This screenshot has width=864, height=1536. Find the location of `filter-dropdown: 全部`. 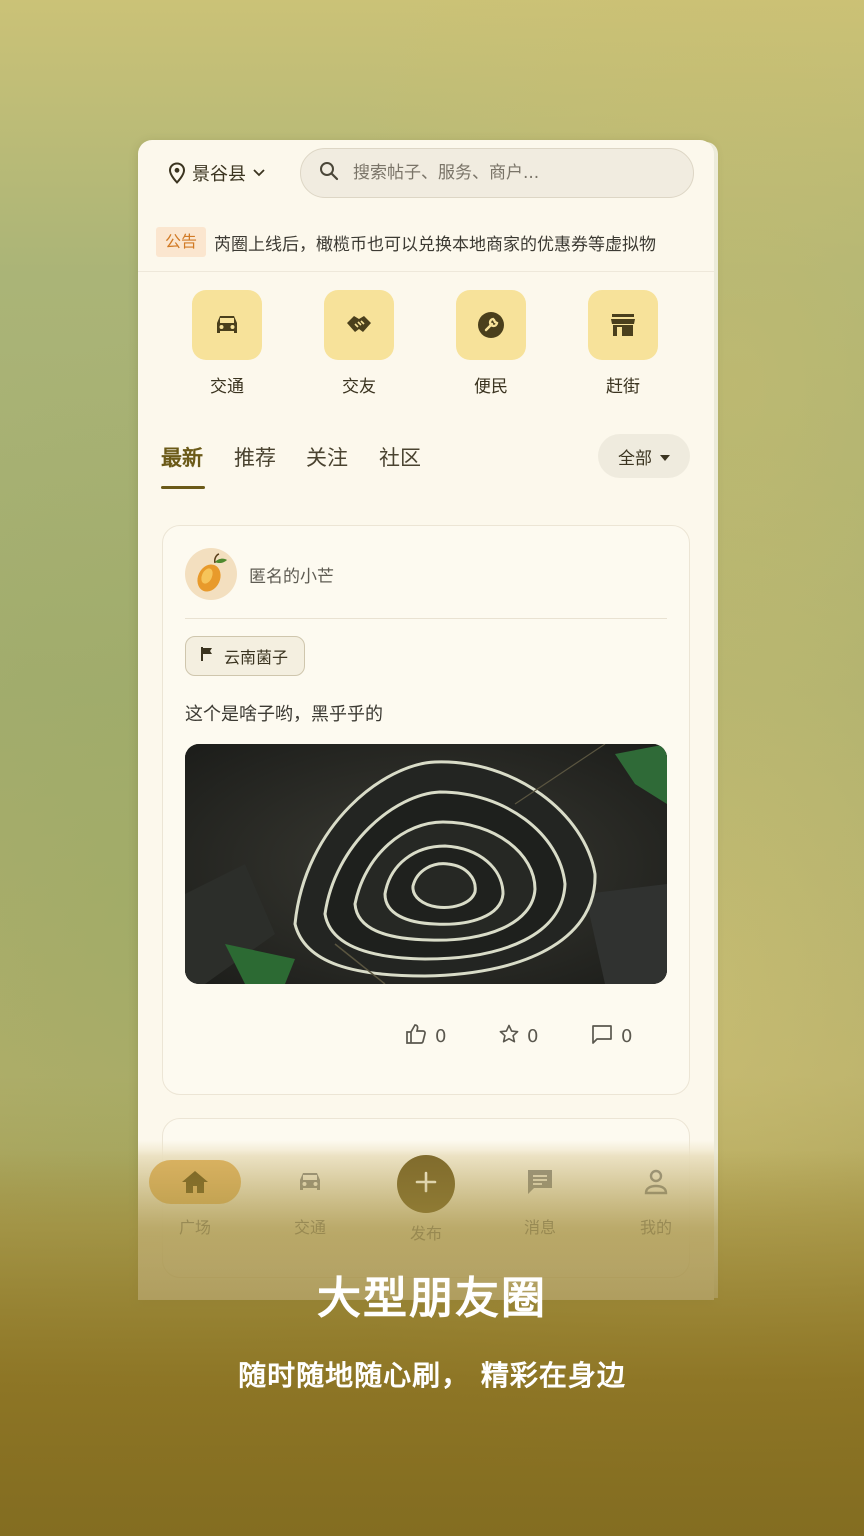

filter-dropdown: 全部 is located at coordinates (644, 456).